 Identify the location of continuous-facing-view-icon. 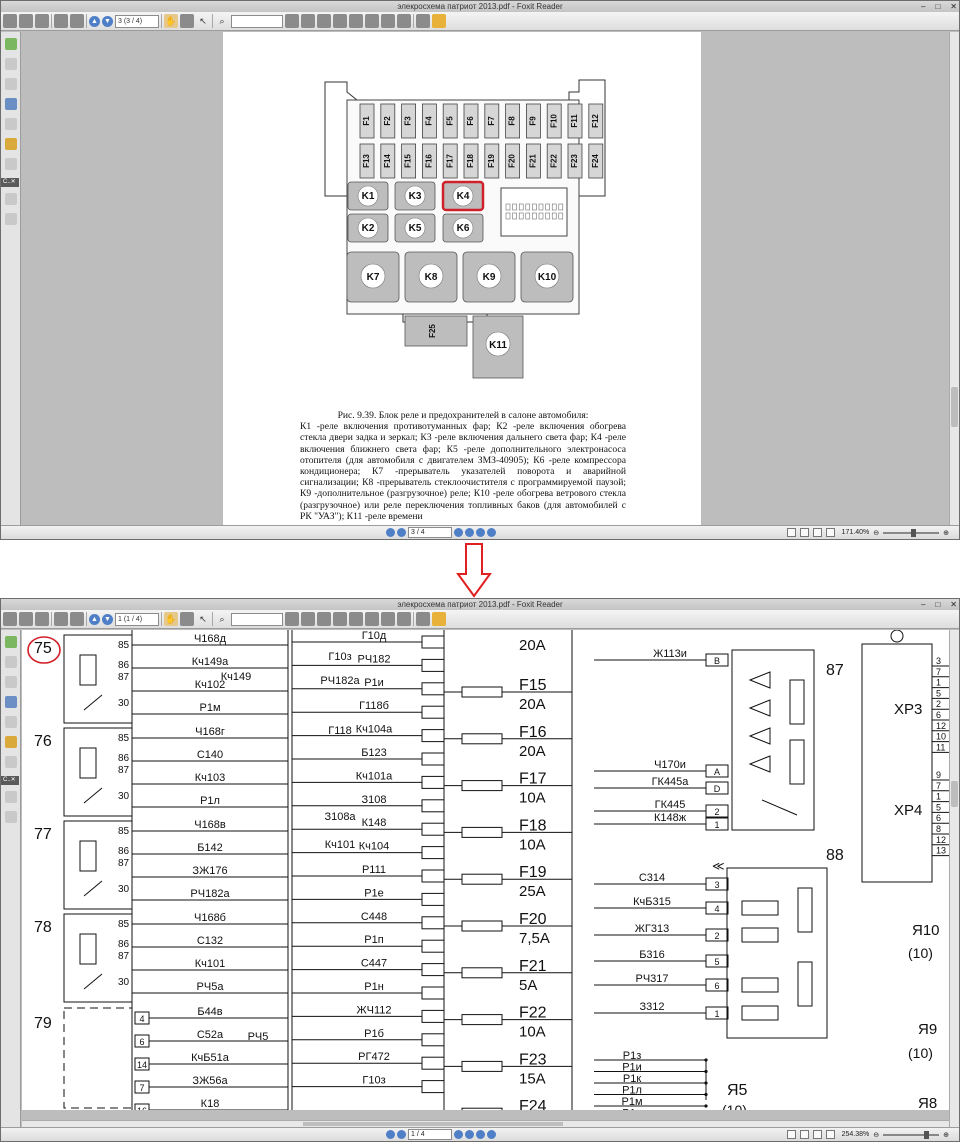
(831, 1134).